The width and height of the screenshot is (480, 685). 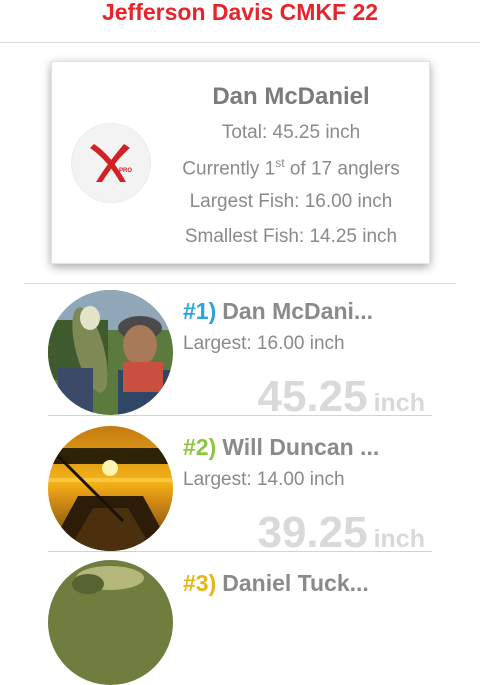 What do you see at coordinates (399, 539) in the screenshot?
I see `total-unit-2: inch` at bounding box center [399, 539].